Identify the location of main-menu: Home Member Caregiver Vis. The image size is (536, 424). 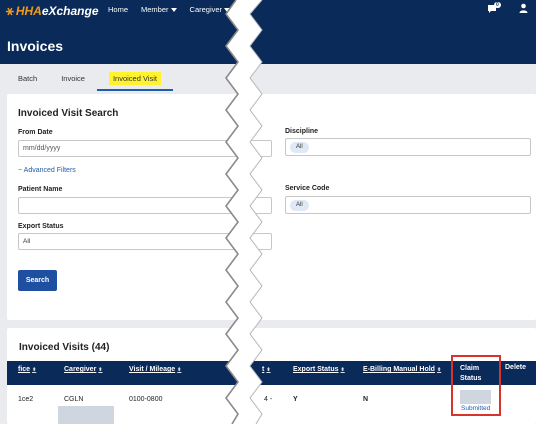
(187, 9).